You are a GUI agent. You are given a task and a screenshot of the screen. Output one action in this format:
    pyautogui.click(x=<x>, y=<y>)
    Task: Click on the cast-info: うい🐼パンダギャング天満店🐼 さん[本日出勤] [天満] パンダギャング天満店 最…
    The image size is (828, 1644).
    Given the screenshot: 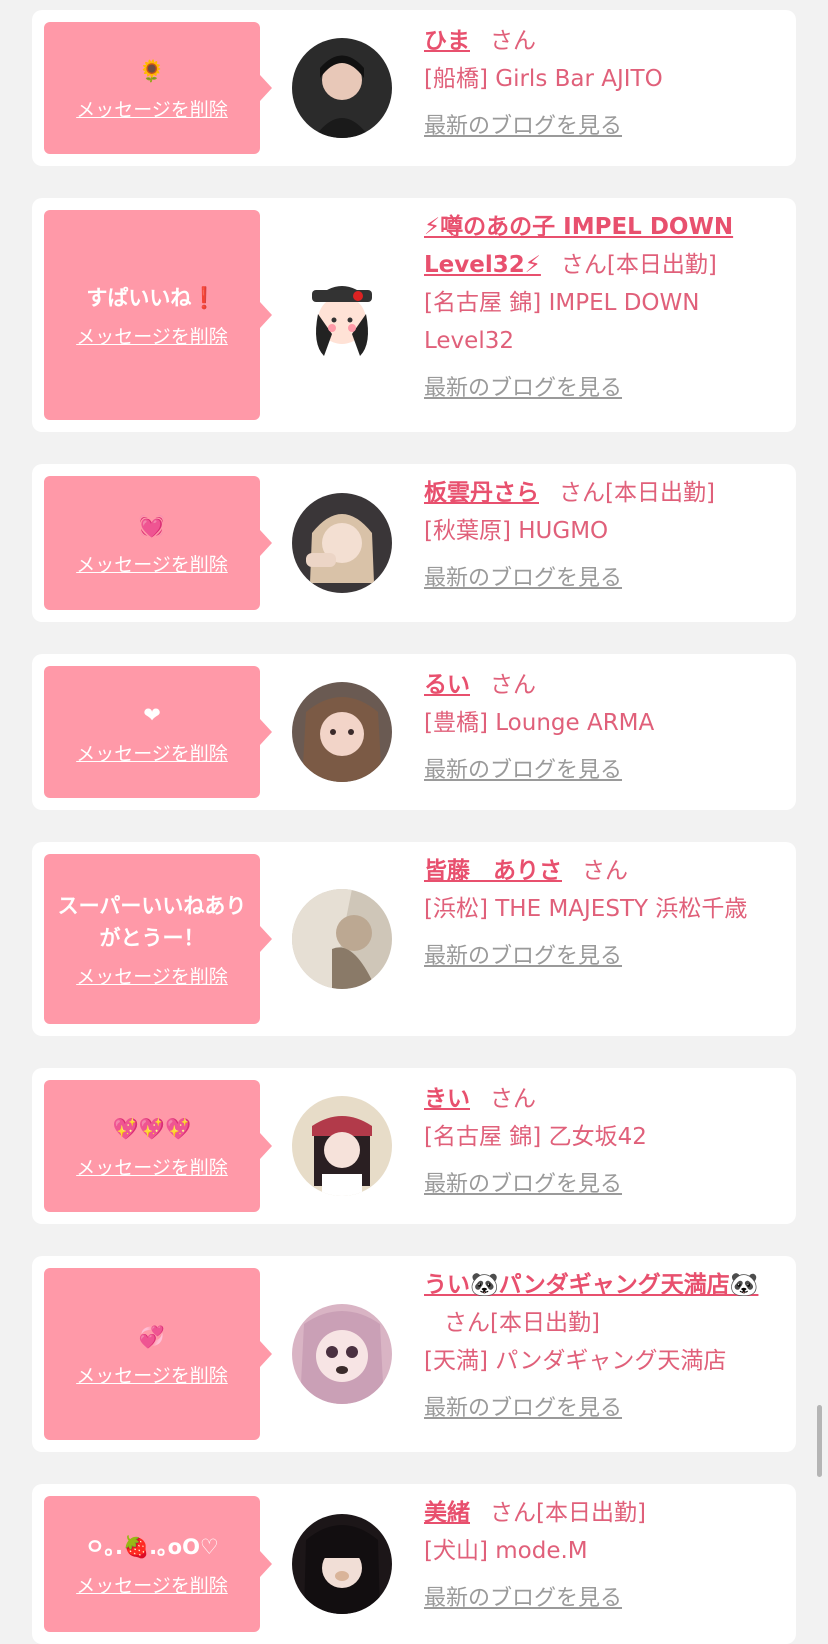 What is the action you would take?
    pyautogui.click(x=604, y=1347)
    